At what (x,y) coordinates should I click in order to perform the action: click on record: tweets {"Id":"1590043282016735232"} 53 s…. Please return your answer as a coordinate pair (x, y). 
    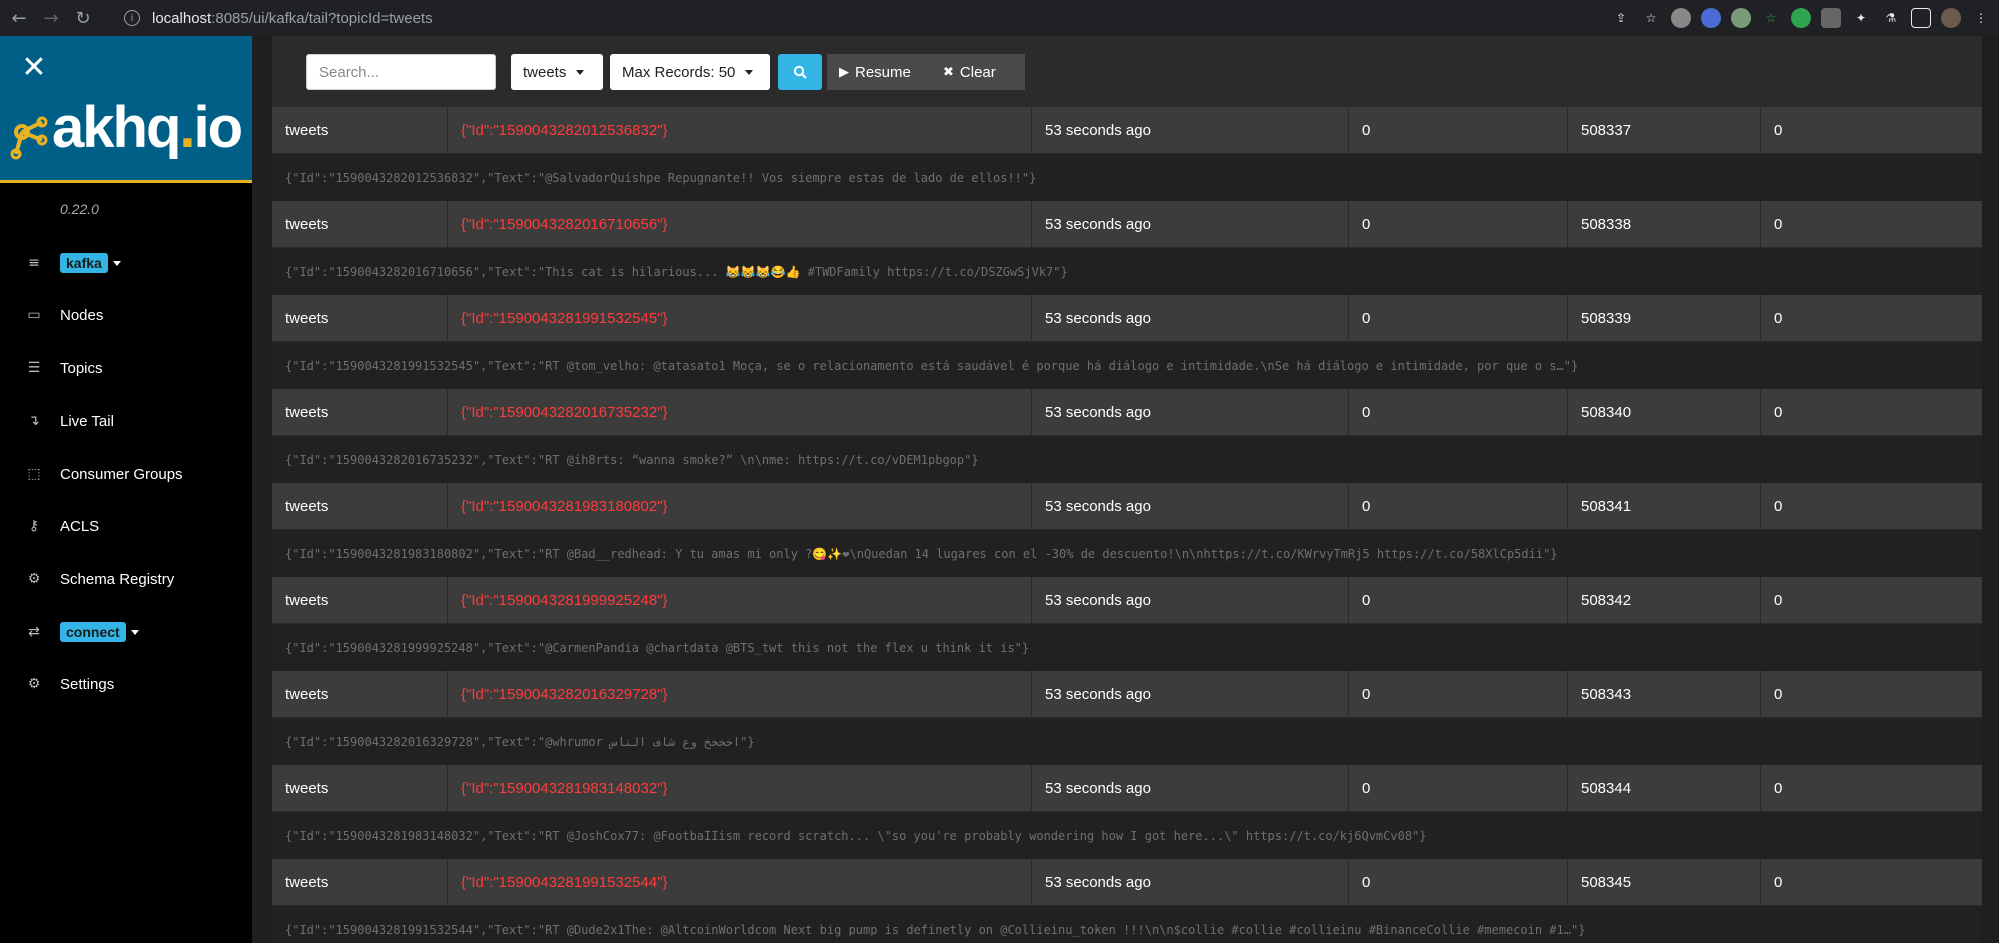
    Looking at the image, I should click on (1127, 435).